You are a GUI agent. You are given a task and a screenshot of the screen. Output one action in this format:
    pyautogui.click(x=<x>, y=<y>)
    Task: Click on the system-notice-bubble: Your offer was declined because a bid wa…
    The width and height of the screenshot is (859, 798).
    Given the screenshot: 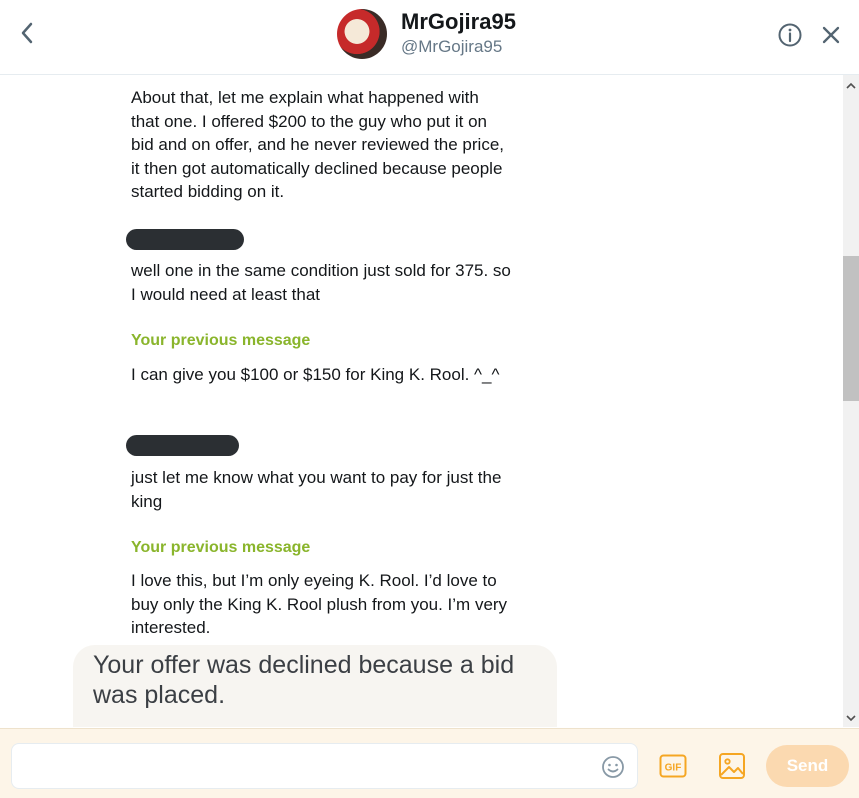 What is the action you would take?
    pyautogui.click(x=315, y=686)
    